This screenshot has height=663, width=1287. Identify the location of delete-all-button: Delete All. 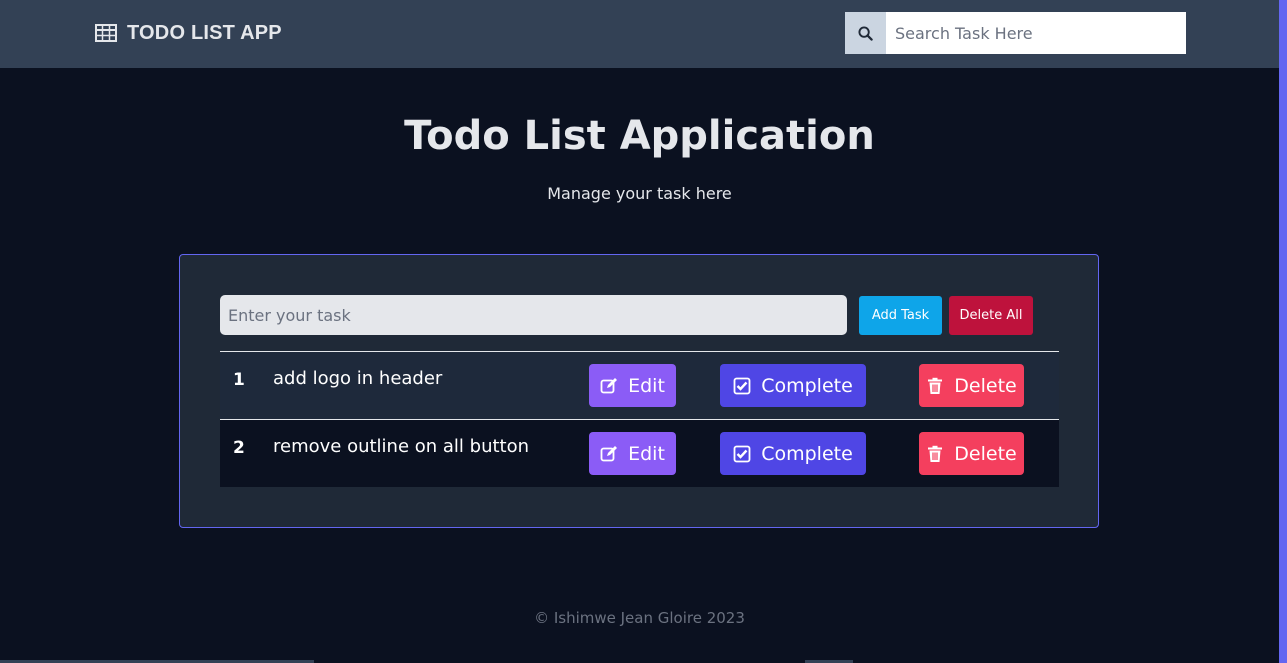
(991, 315).